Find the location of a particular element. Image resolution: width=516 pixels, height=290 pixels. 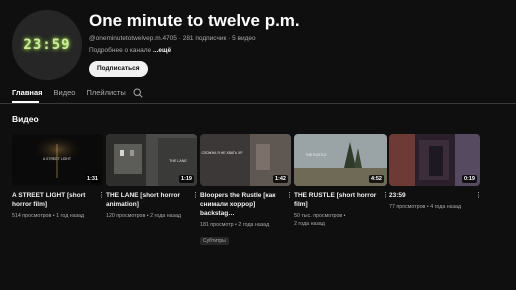

video-duration: 1:19 is located at coordinates (186, 179).